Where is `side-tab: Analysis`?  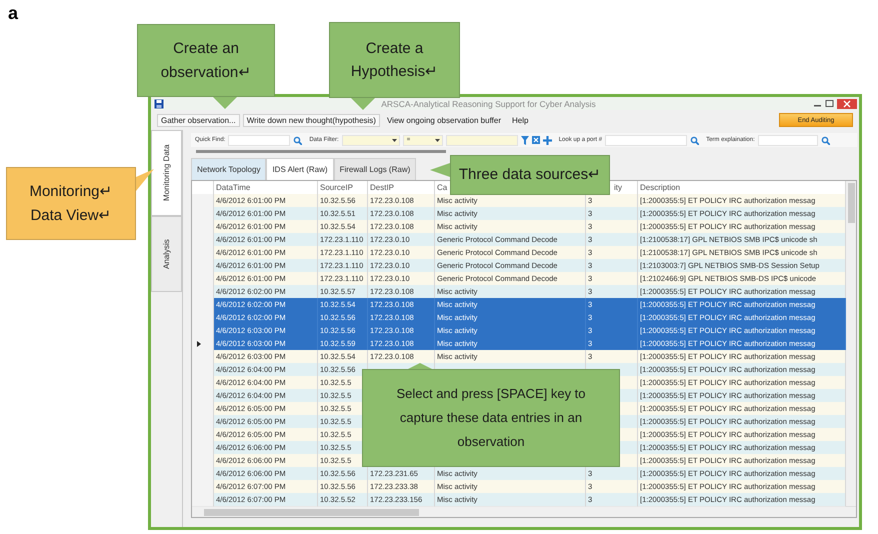 side-tab: Analysis is located at coordinates (166, 254).